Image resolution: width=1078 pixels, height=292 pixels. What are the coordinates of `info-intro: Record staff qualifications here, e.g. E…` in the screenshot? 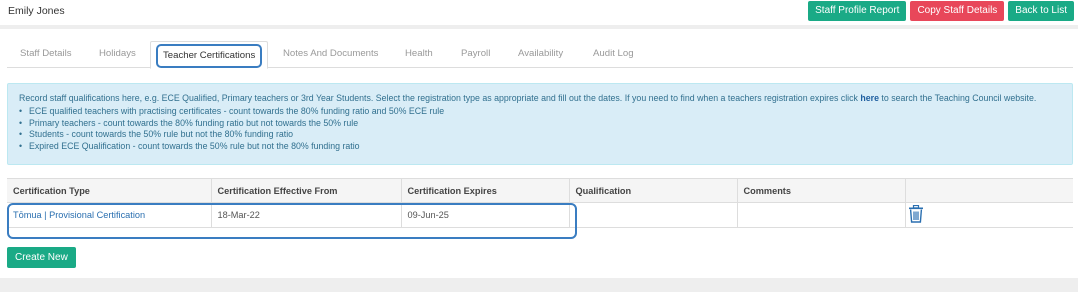 It's located at (540, 98).